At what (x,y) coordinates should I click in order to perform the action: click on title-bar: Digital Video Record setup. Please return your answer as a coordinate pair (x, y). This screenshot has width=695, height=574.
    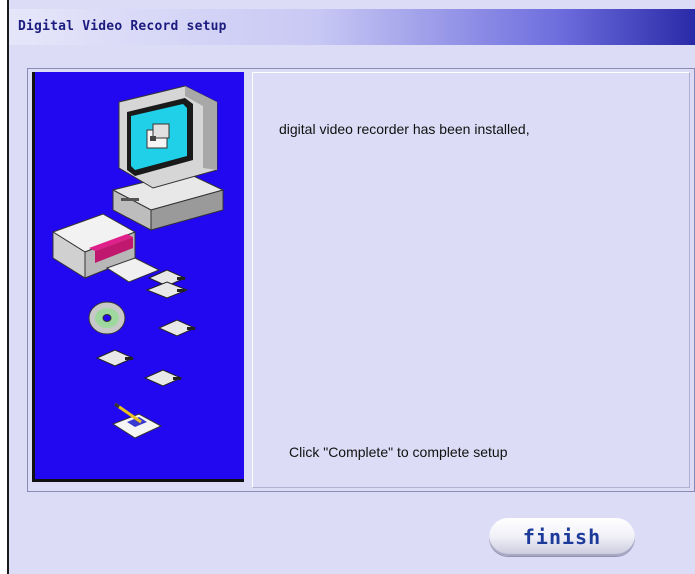
    Looking at the image, I should click on (352, 27).